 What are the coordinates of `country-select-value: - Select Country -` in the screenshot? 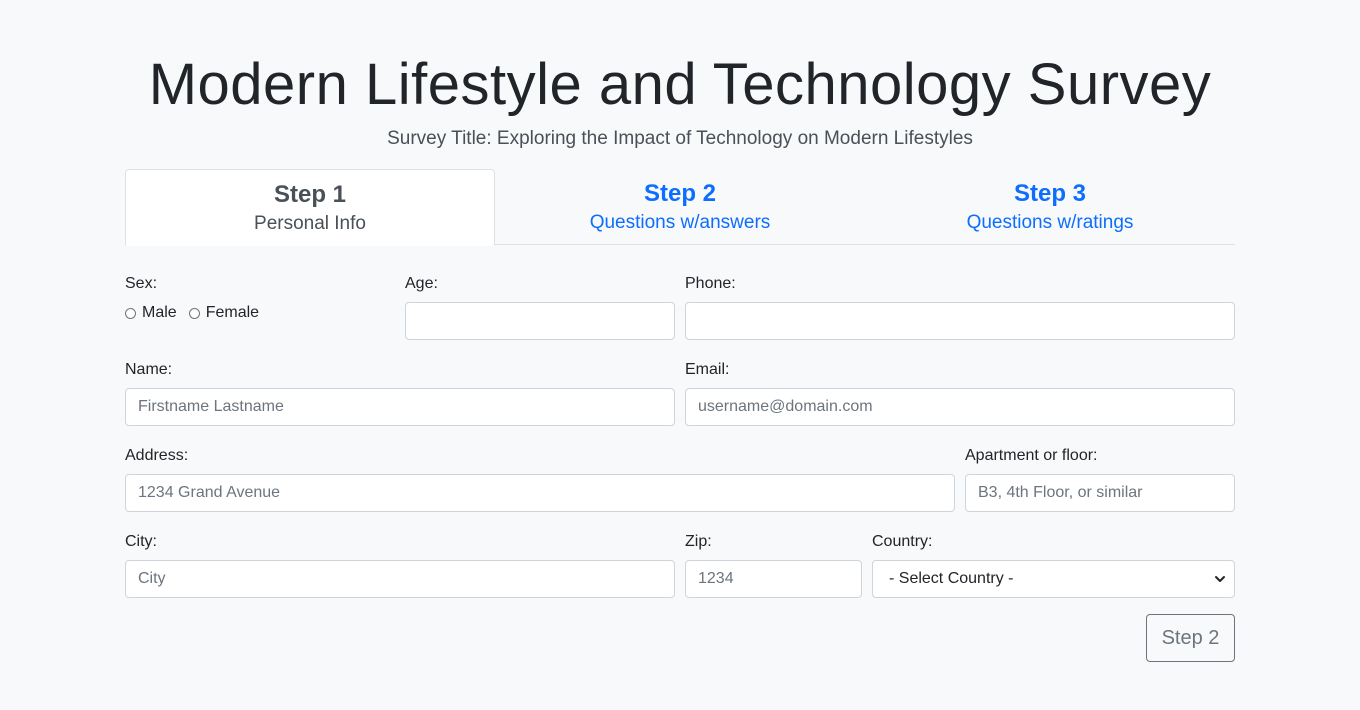 It's located at (951, 578).